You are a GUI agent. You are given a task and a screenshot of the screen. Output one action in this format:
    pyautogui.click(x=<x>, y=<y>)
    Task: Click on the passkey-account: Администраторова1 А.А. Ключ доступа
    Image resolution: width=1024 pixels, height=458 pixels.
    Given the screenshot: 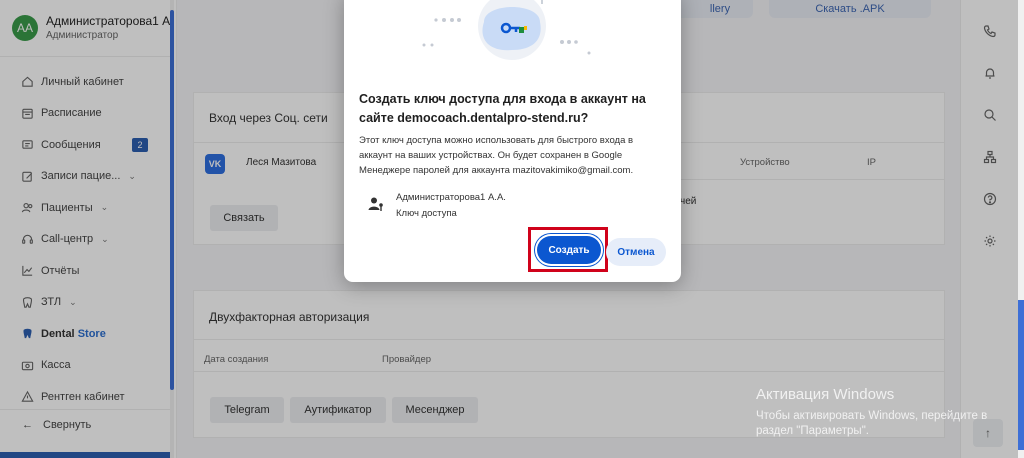 What is the action you would take?
    pyautogui.click(x=437, y=206)
    